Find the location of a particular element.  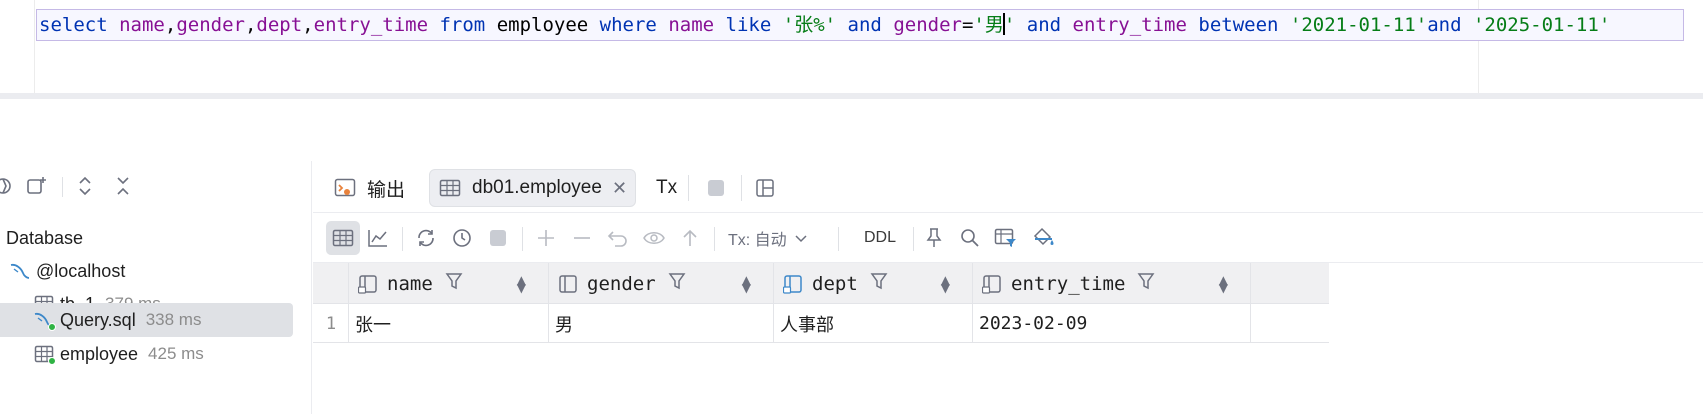

close-icon: ✕ is located at coordinates (619, 188).